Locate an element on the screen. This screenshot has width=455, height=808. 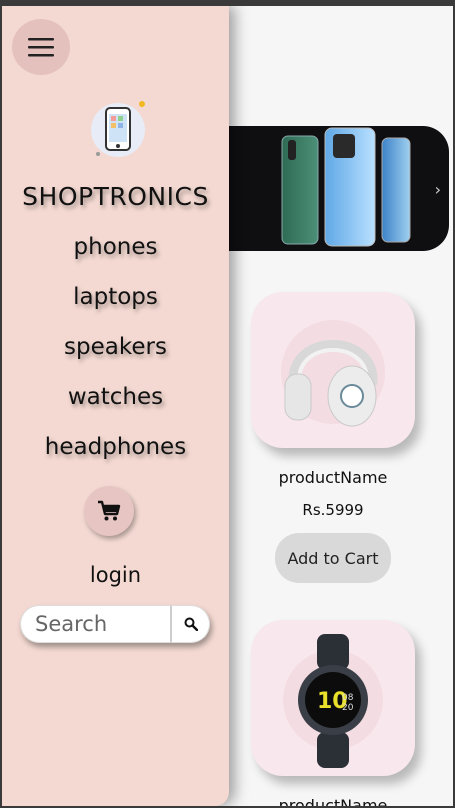
cart-icon is located at coordinates (109, 511).